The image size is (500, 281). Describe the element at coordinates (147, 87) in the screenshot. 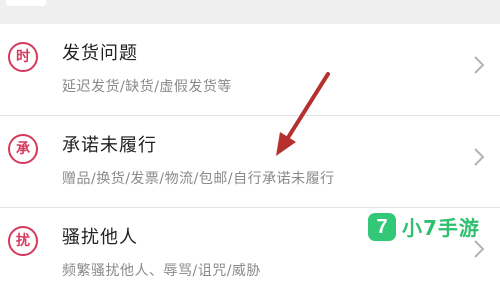

I see `item-subtitle: 延迟发货/缺货/虚假发货等` at that location.